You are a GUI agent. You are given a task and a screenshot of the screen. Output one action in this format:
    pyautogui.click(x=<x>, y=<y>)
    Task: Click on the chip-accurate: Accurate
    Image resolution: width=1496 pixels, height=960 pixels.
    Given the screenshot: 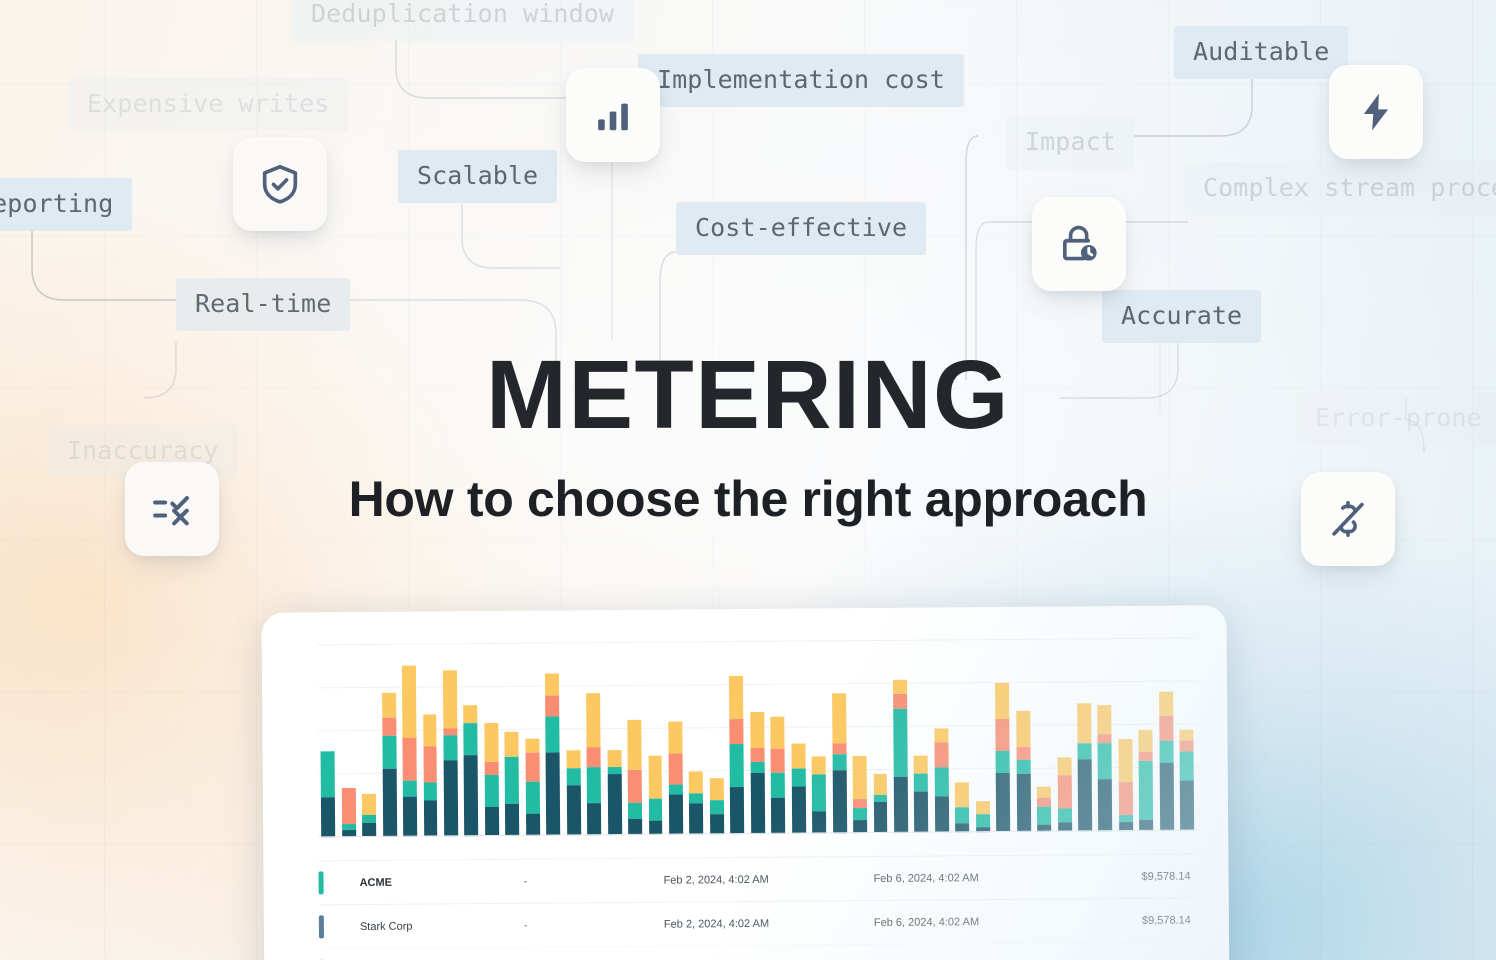 What is the action you would take?
    pyautogui.click(x=1182, y=316)
    